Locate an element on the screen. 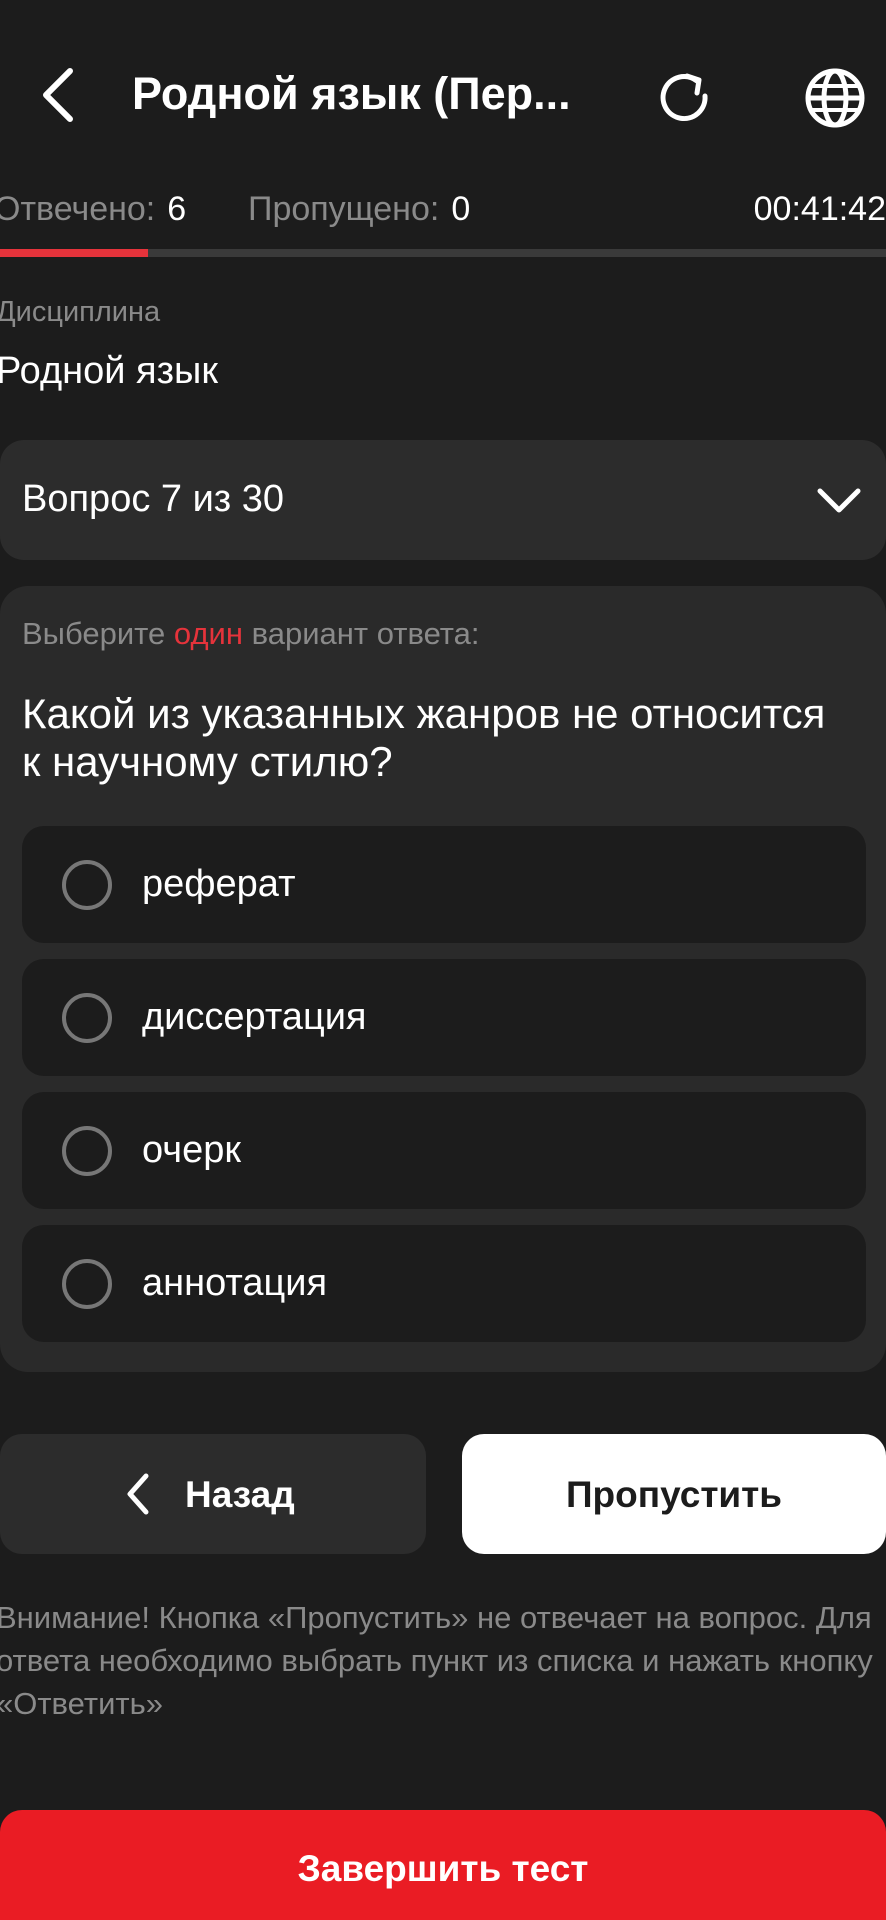 The width and height of the screenshot is (886, 1920). back-button: Назад is located at coordinates (213, 1494).